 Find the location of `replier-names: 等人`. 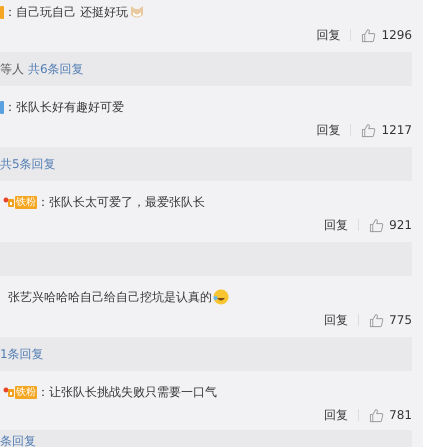

replier-names: 等人 is located at coordinates (12, 69).